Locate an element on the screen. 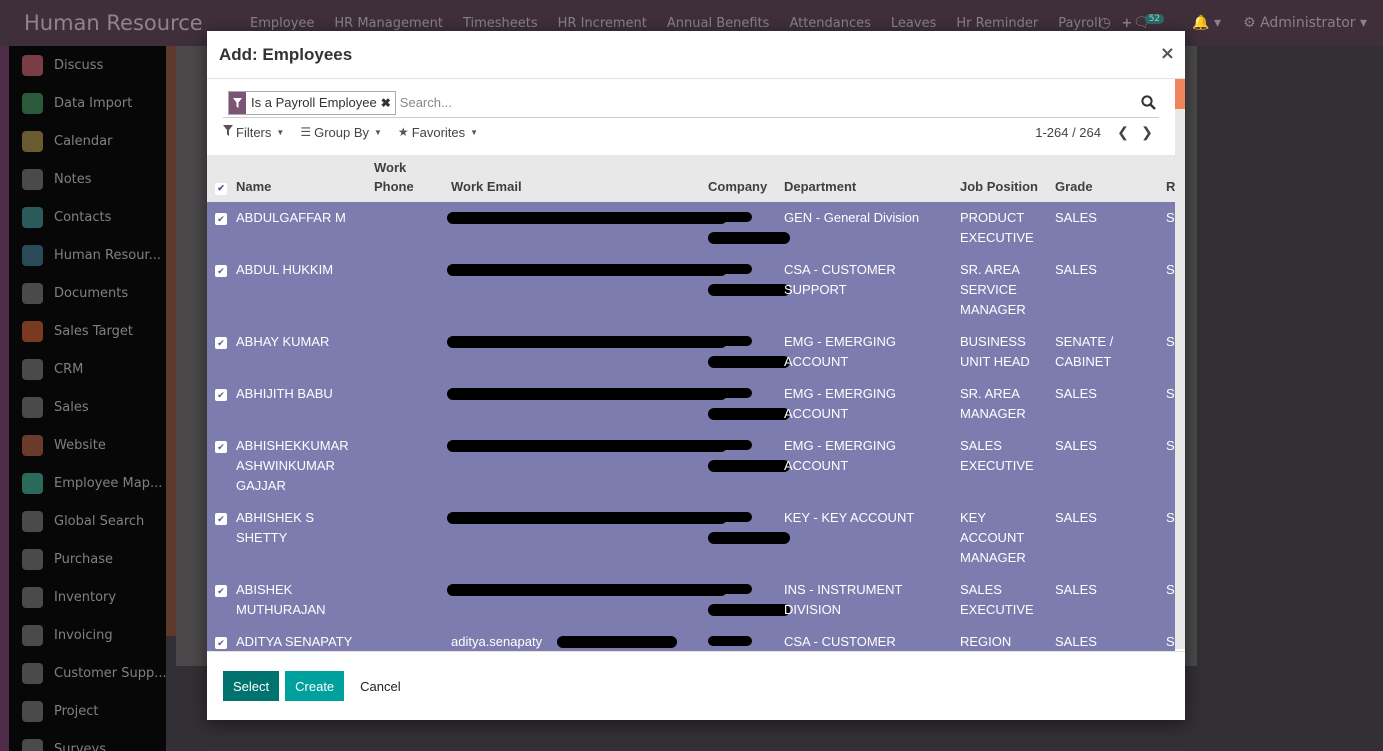  column-header-job-position: Job Position is located at coordinates (1003, 178).